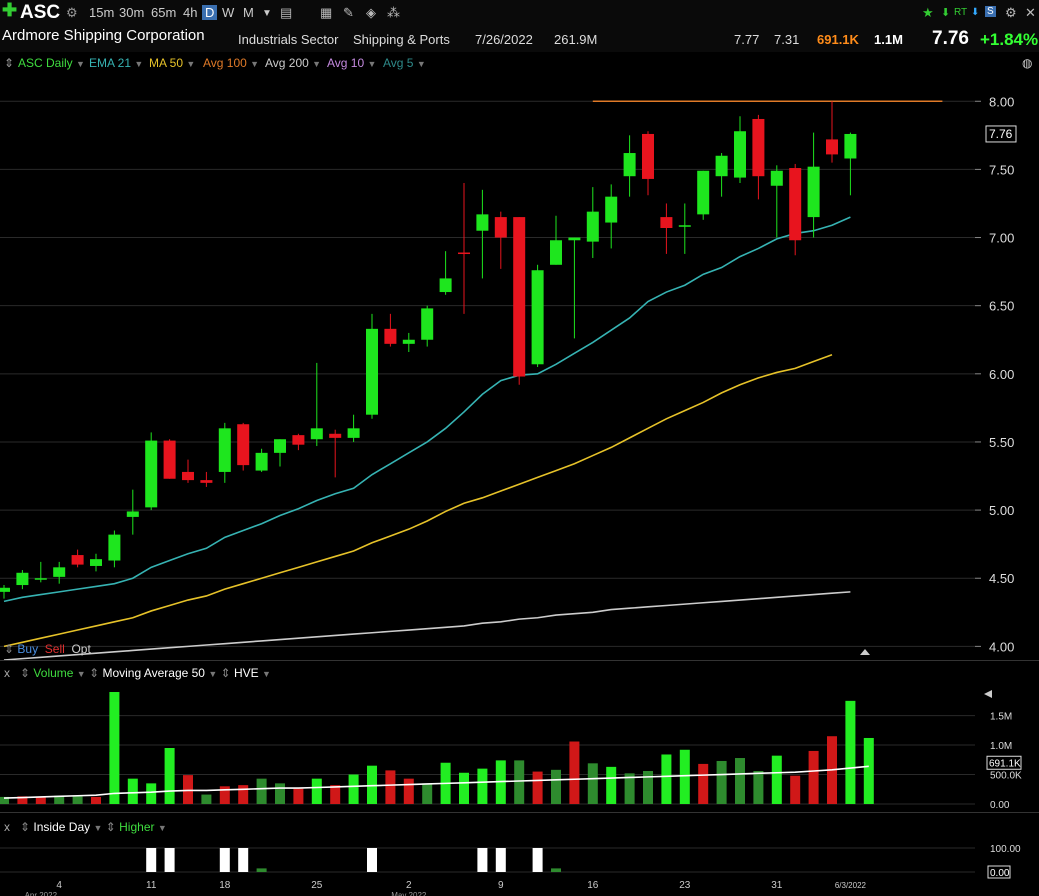 The image size is (1039, 896). Describe the element at coordinates (51, 63) in the screenshot. I see `study-asc-daily: ASC Daily ▼` at that location.